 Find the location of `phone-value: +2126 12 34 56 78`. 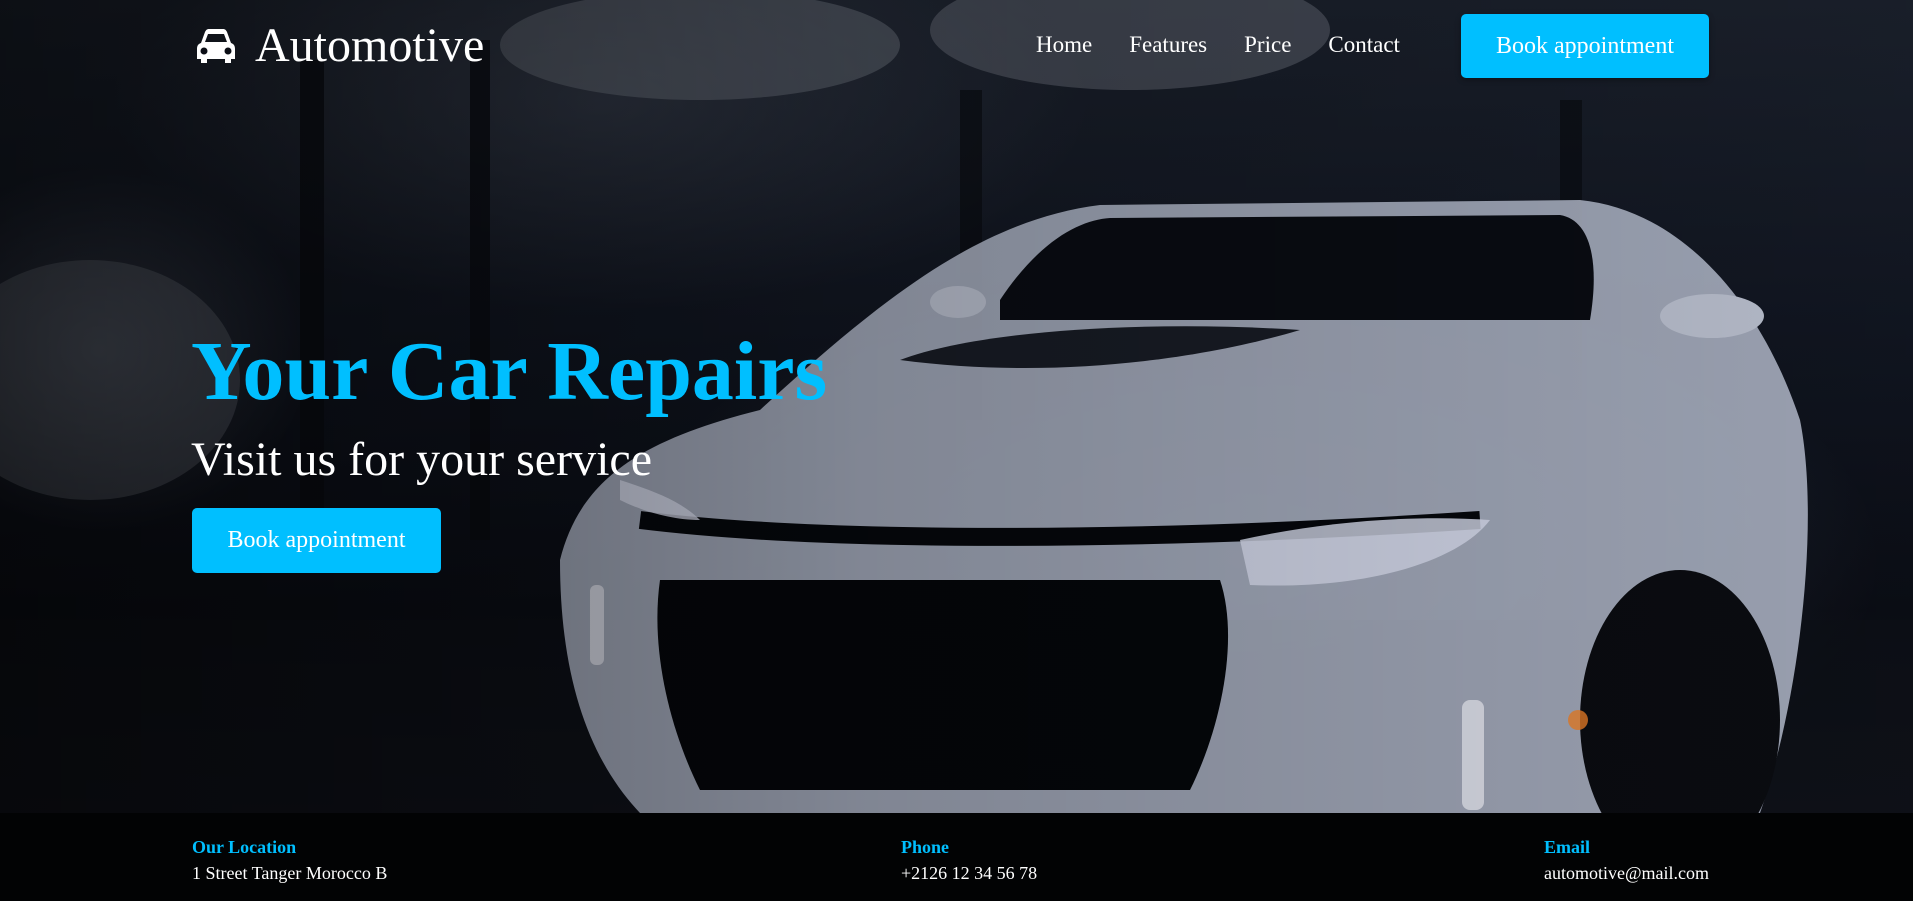

phone-value: +2126 12 34 56 78 is located at coordinates (969, 873).